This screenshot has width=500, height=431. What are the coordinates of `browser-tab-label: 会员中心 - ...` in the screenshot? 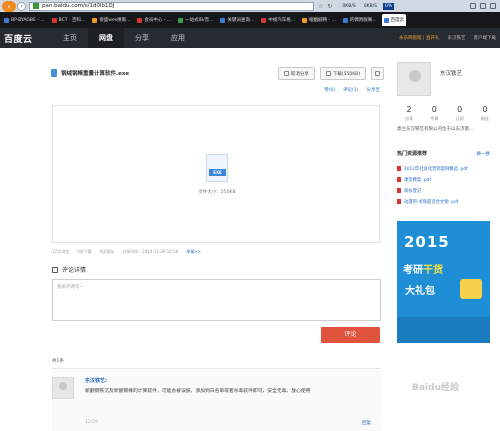 It's located at (158, 20).